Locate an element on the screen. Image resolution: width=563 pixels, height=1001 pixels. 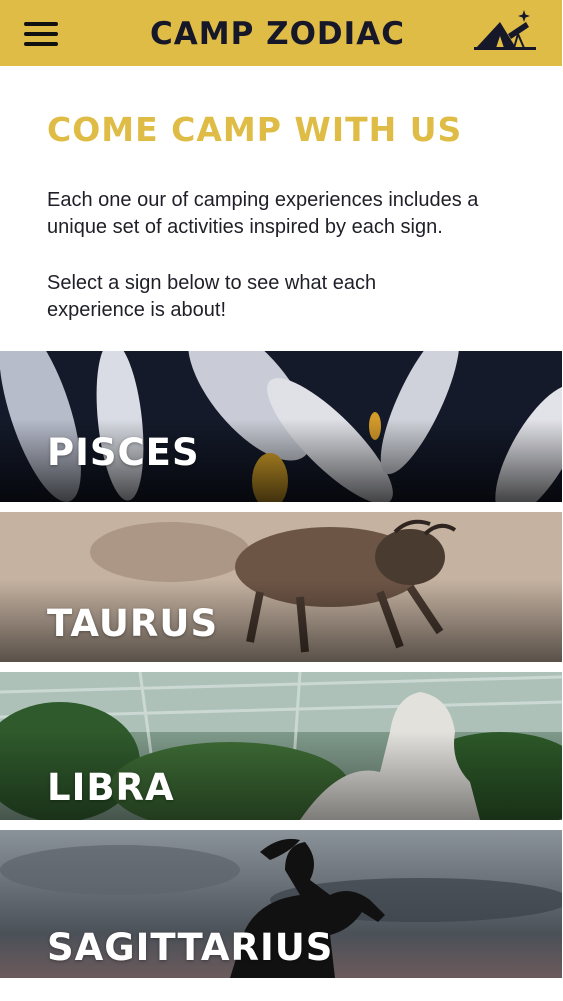
sign-card-taurus: TAURUS is located at coordinates (281, 587).